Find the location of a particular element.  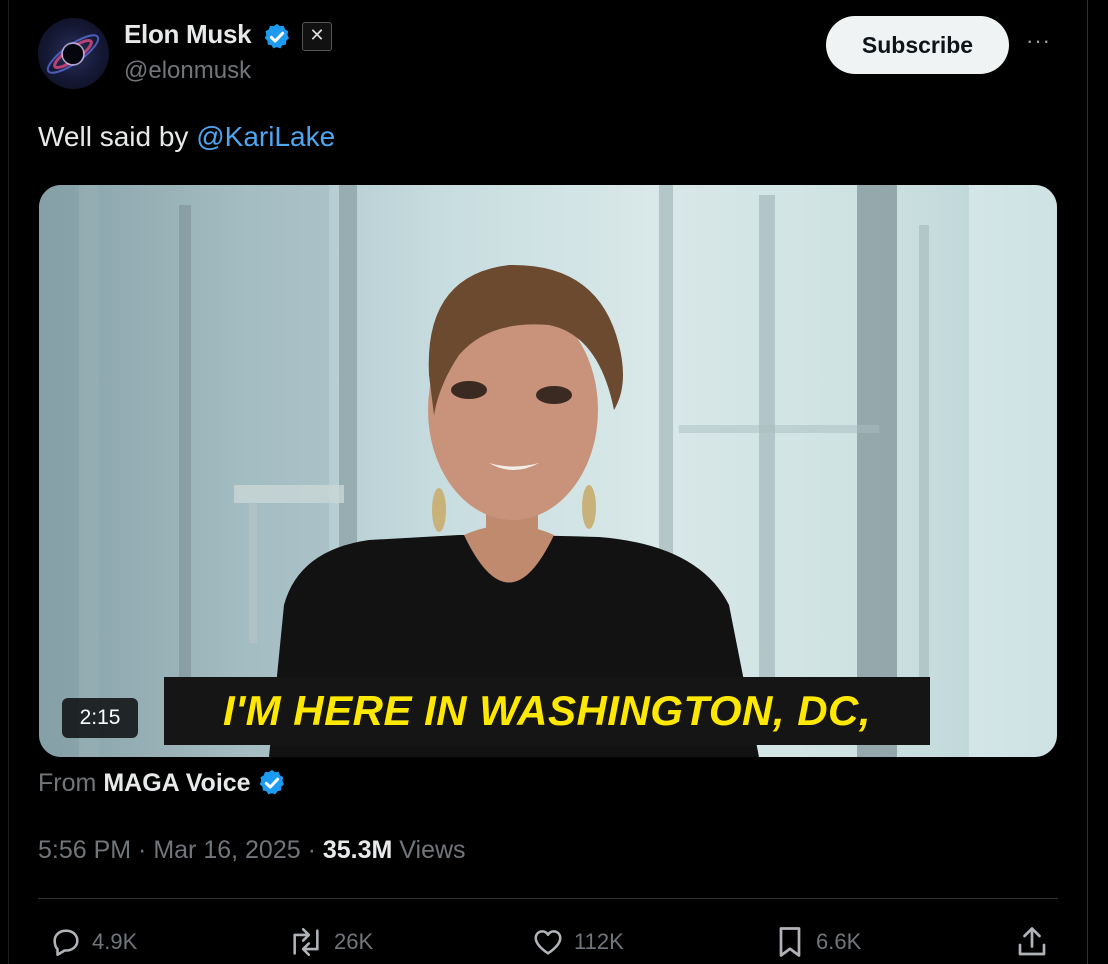

left-border is located at coordinates (8, 482).